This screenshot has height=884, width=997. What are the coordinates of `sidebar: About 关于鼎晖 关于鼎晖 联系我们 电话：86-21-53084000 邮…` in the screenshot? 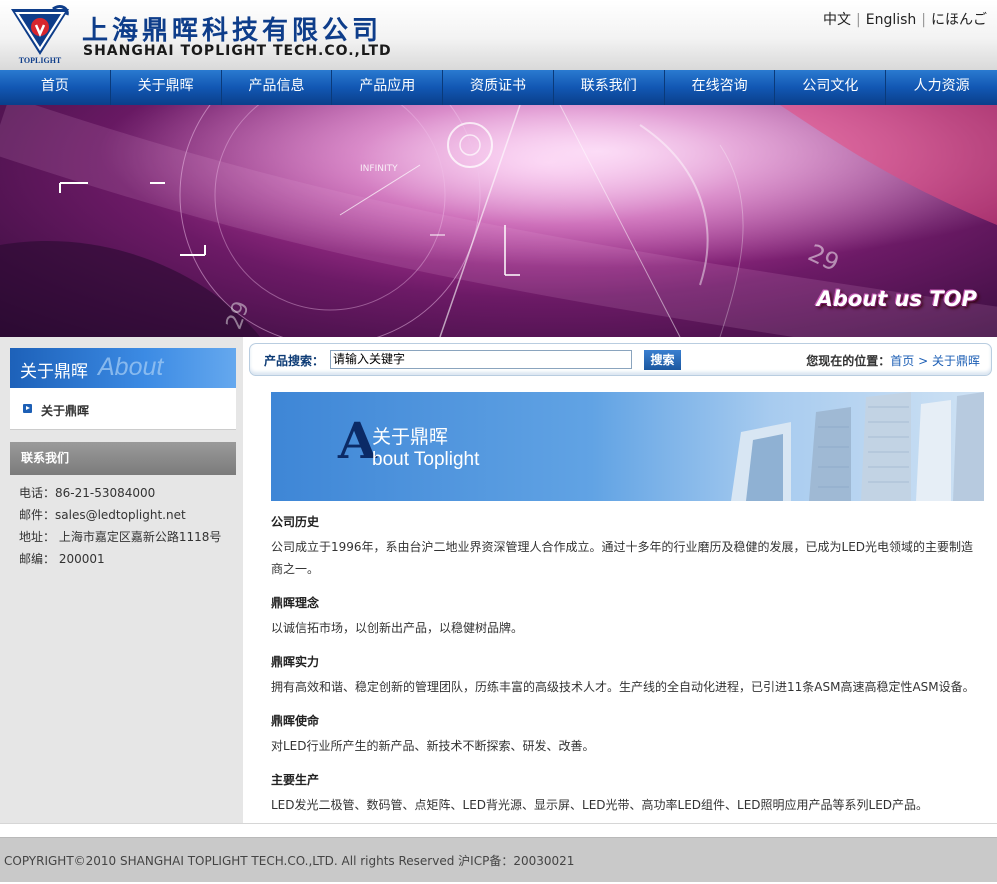 It's located at (121, 580).